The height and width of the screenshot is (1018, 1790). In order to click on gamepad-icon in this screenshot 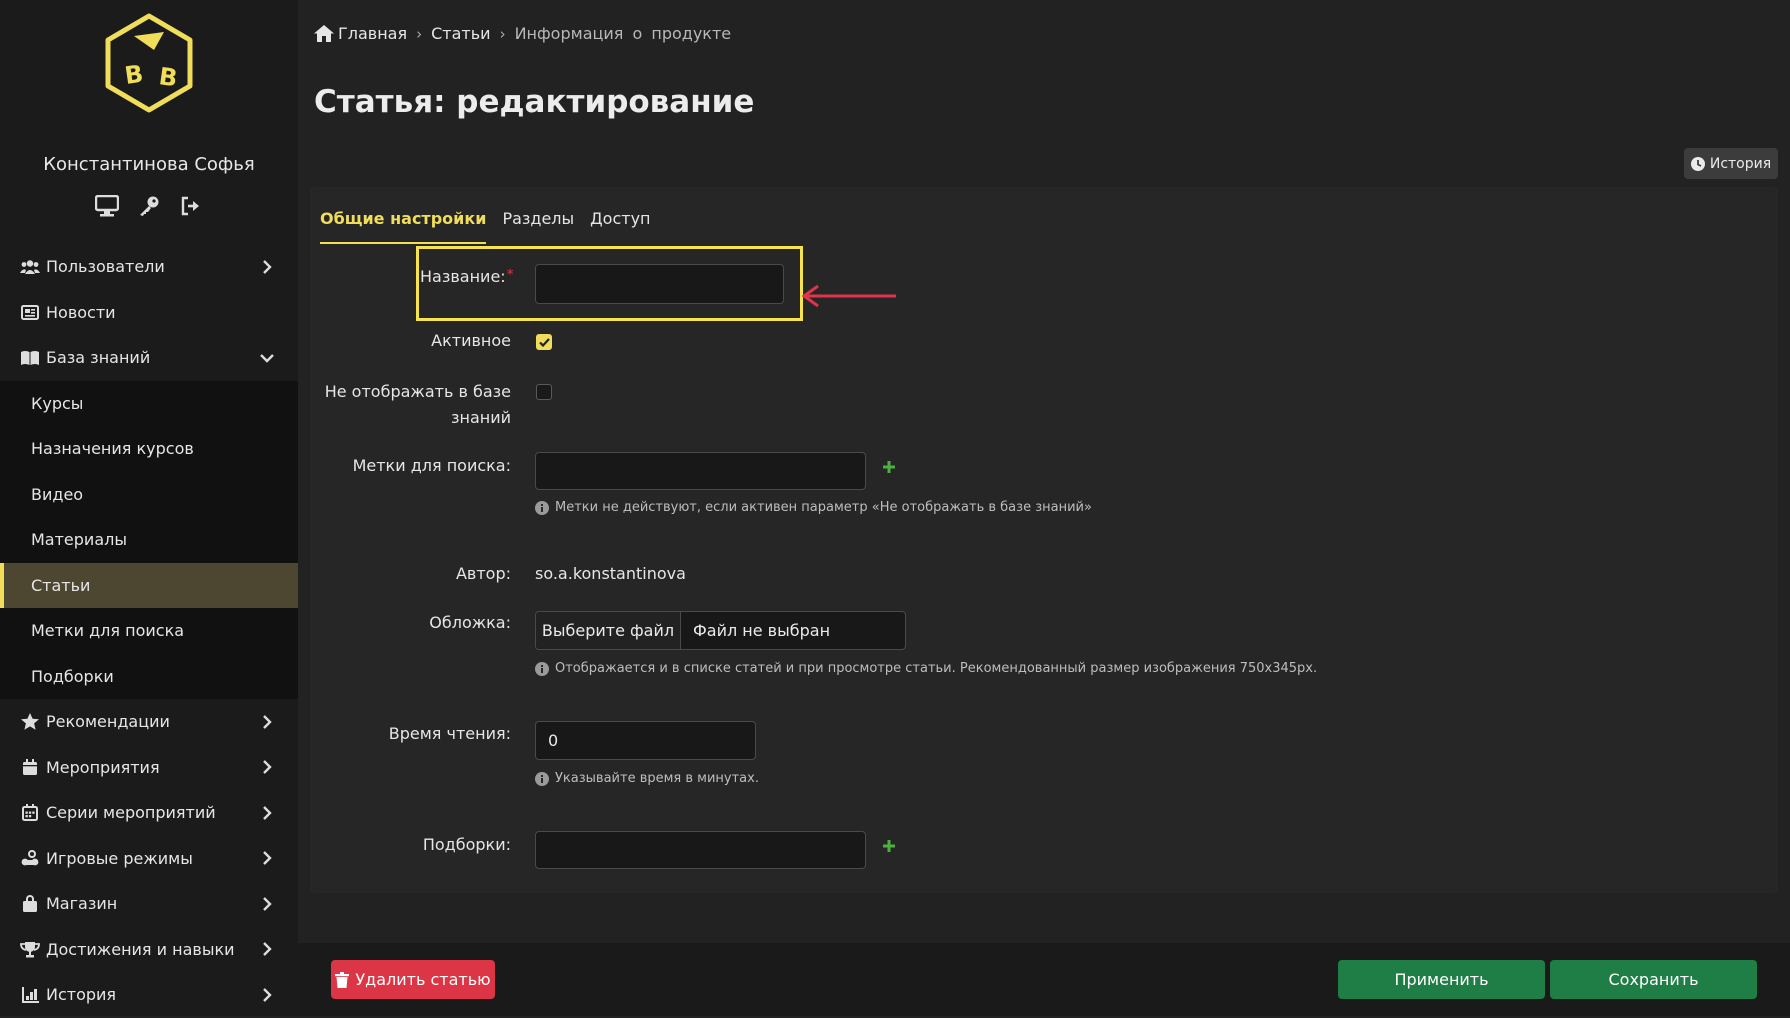, I will do `click(30, 858)`.